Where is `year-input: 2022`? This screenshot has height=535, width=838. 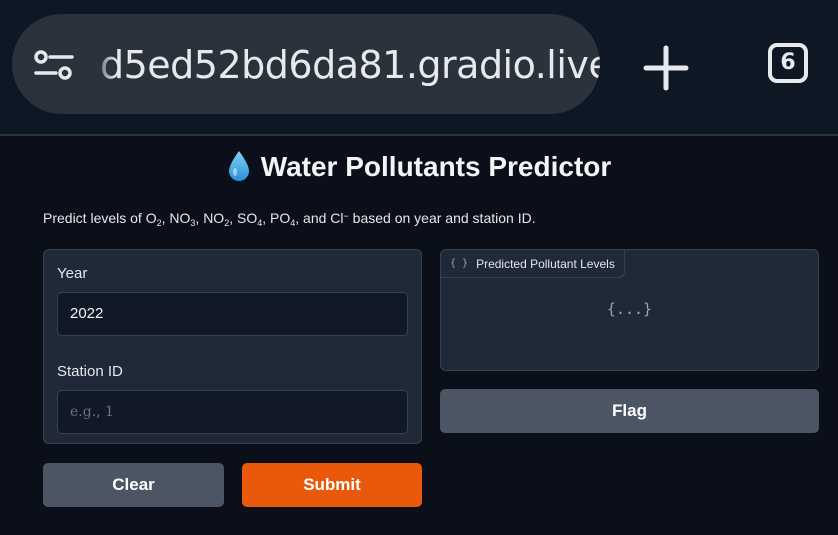
year-input: 2022 is located at coordinates (232, 314).